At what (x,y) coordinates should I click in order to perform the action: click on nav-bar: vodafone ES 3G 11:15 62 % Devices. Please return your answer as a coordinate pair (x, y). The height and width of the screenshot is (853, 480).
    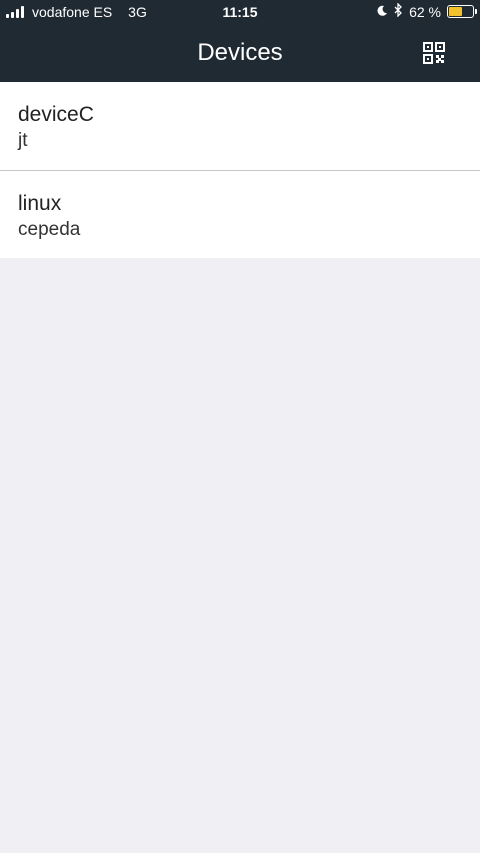
    Looking at the image, I should click on (240, 41).